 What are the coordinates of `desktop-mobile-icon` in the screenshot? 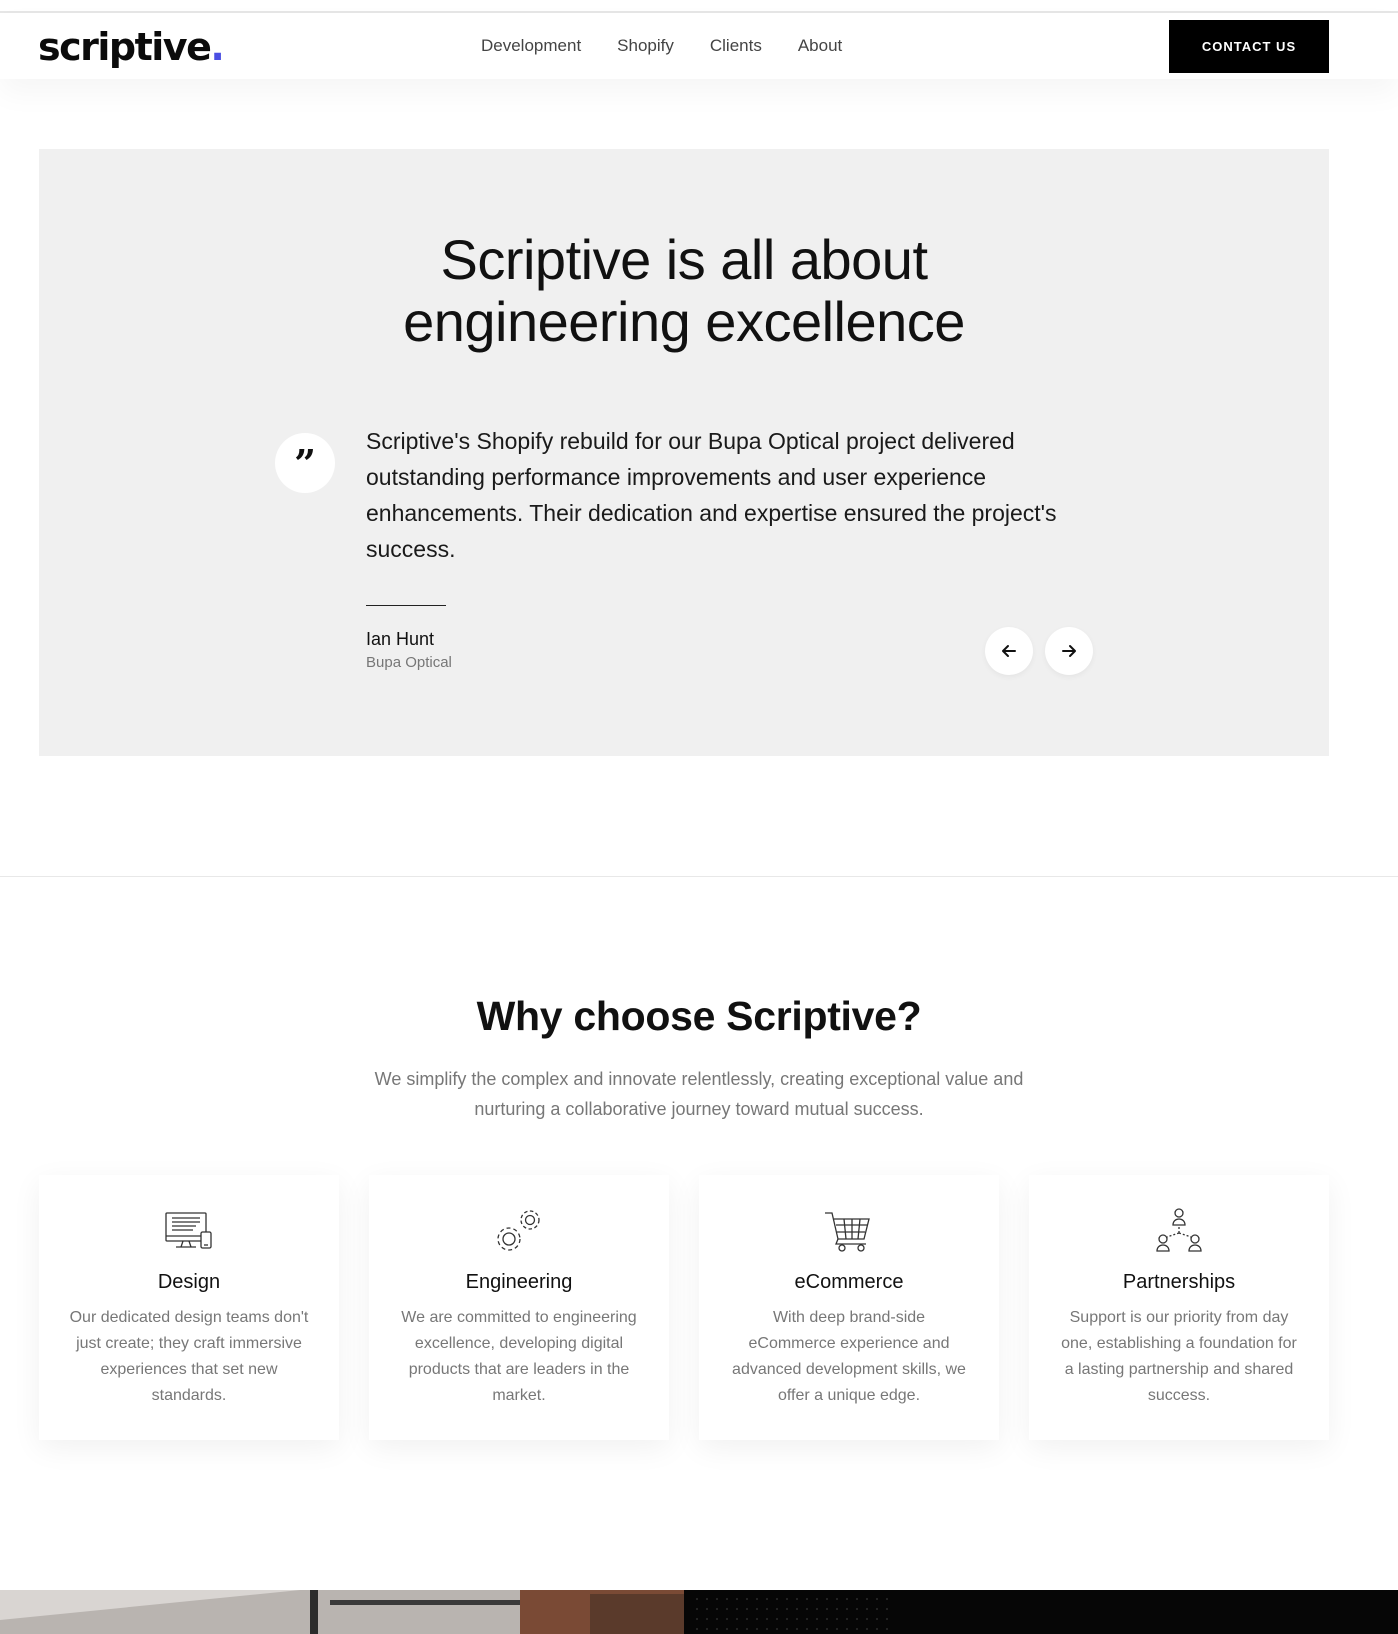 It's located at (188, 1230).